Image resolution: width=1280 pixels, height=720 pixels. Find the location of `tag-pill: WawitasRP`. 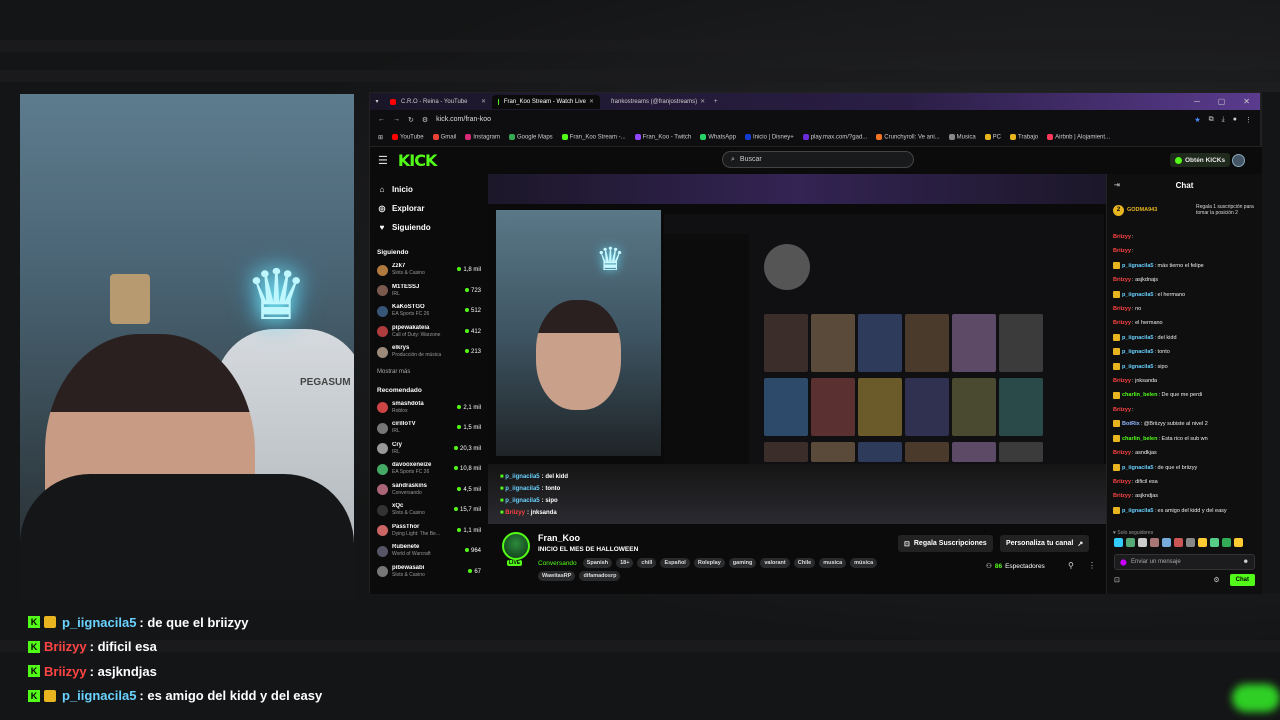

tag-pill: WawitasRP is located at coordinates (557, 576).